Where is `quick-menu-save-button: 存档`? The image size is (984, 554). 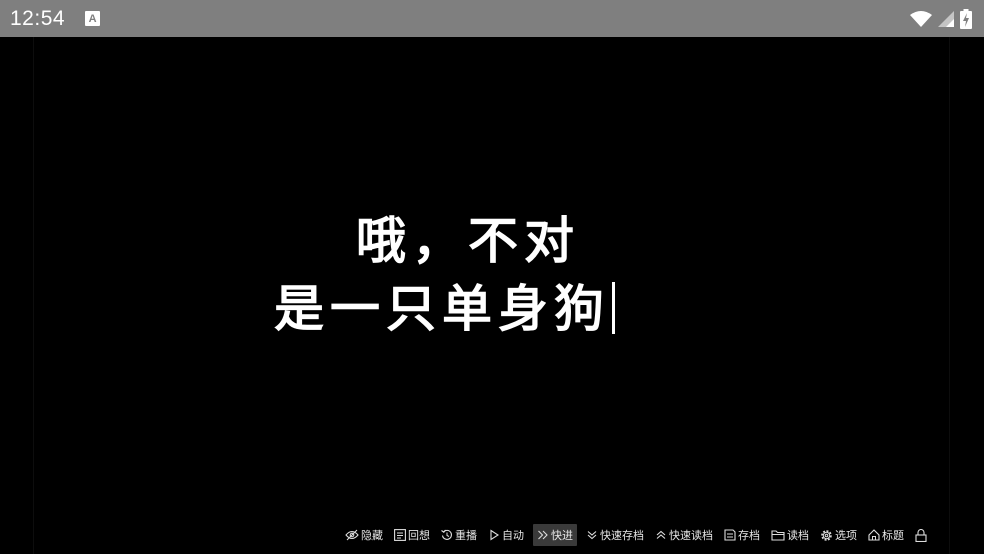 quick-menu-save-button: 存档 is located at coordinates (742, 535).